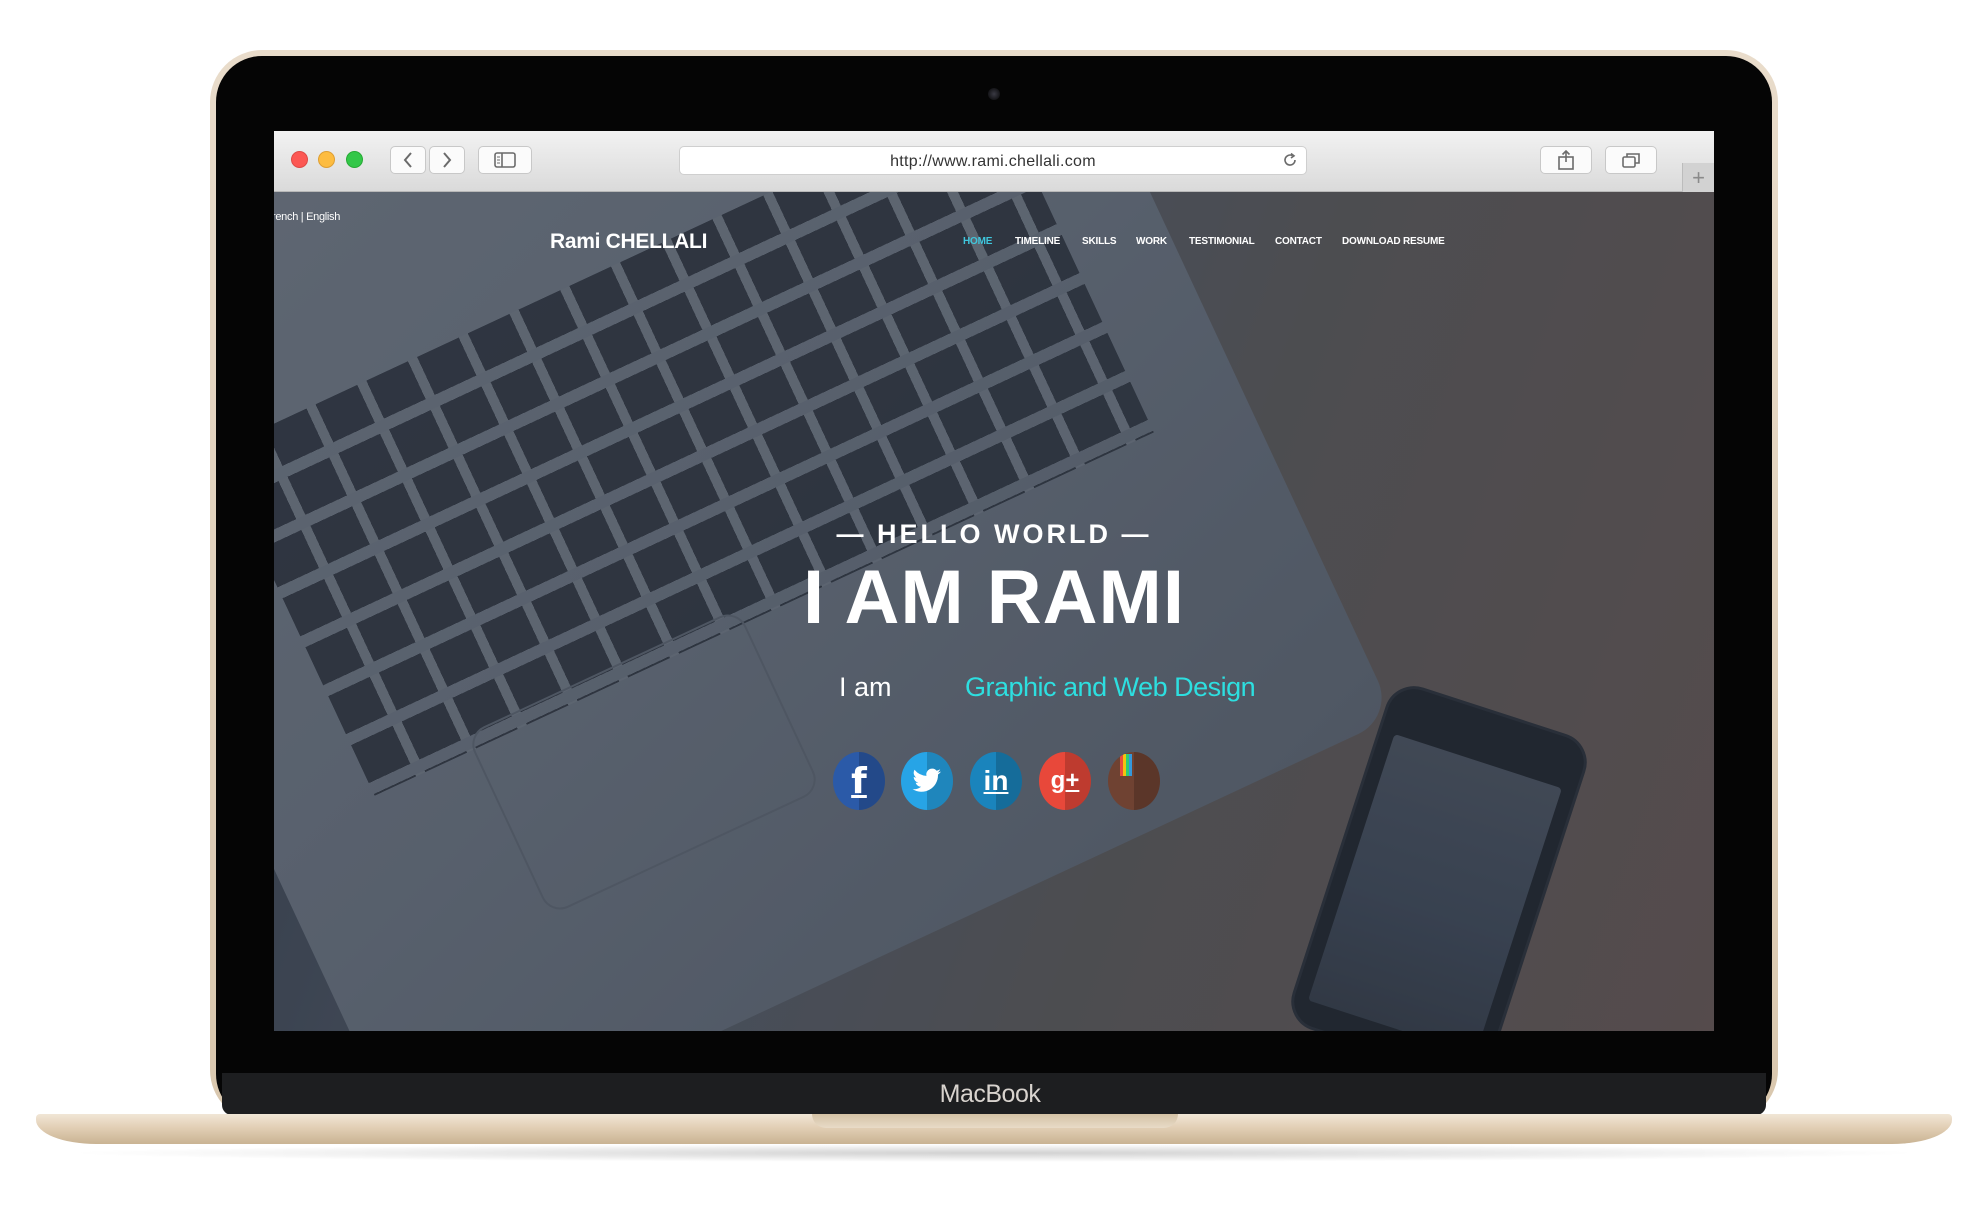 This screenshot has width=1980, height=1213. I want to click on google-plus-icon: g+, so click(1065, 780).